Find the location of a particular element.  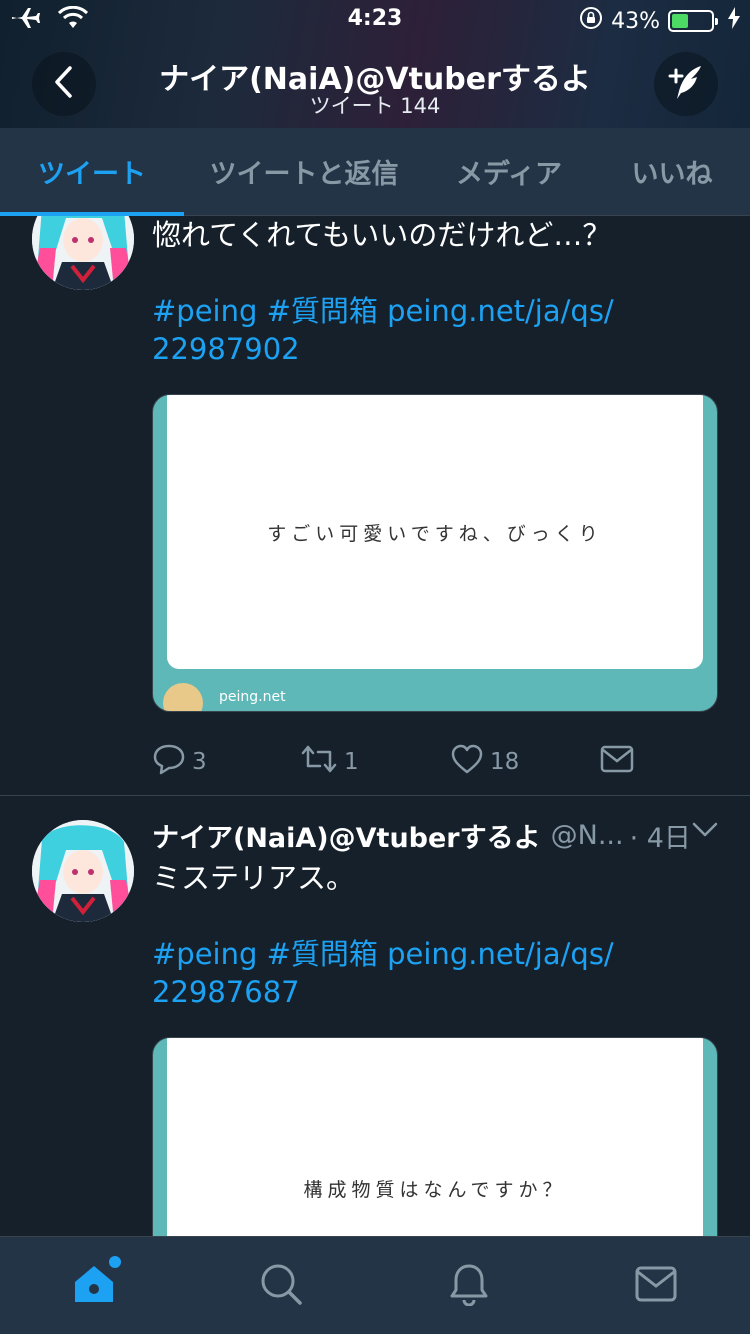

notifications-icon is located at coordinates (469, 1286).